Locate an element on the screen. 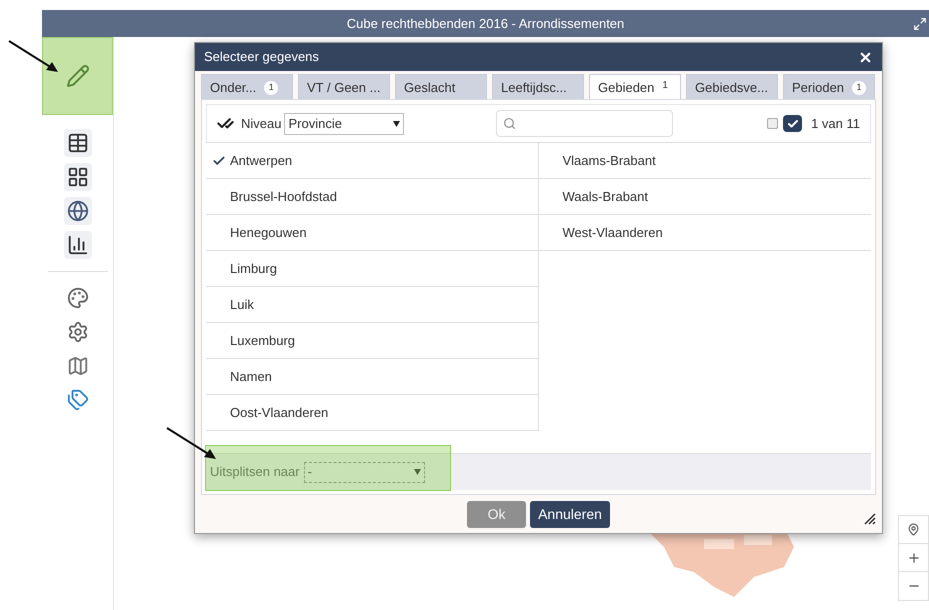 This screenshot has height=610, width=929. tags-icon is located at coordinates (77, 400).